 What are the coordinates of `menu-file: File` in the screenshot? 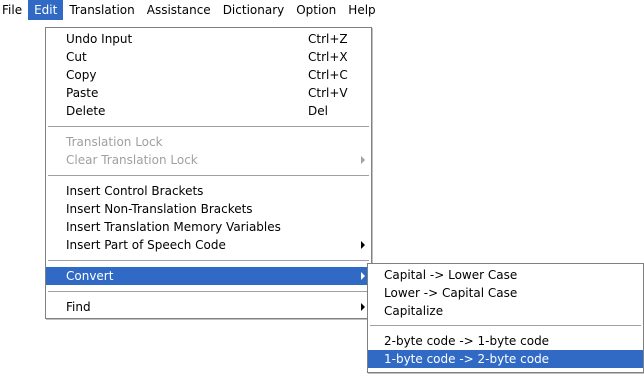 It's located at (14, 10).